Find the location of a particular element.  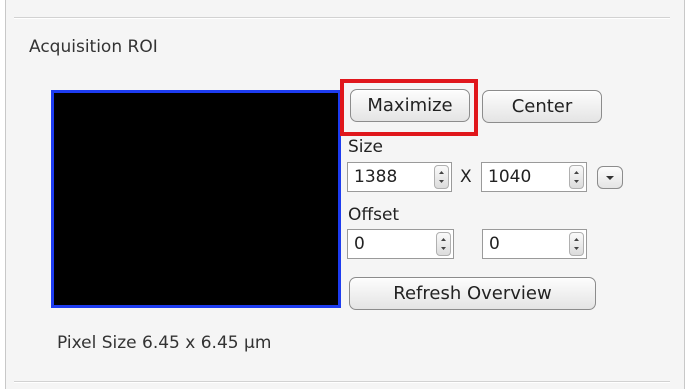

size-height-input: 1040 is located at coordinates (534, 177).